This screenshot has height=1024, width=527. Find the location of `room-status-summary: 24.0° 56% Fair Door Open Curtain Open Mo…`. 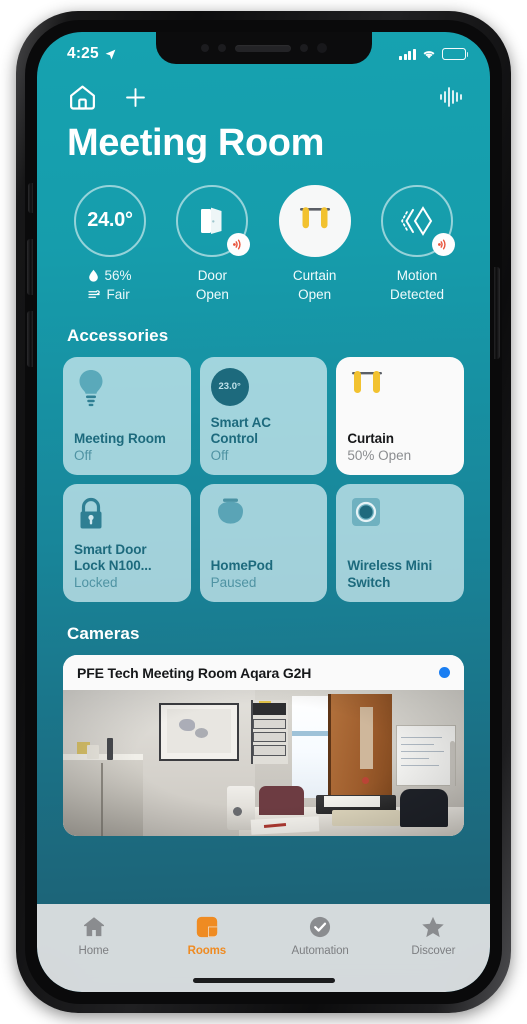

room-status-summary: 24.0° 56% Fair Door Open Curtain Open Mo… is located at coordinates (263, 234).